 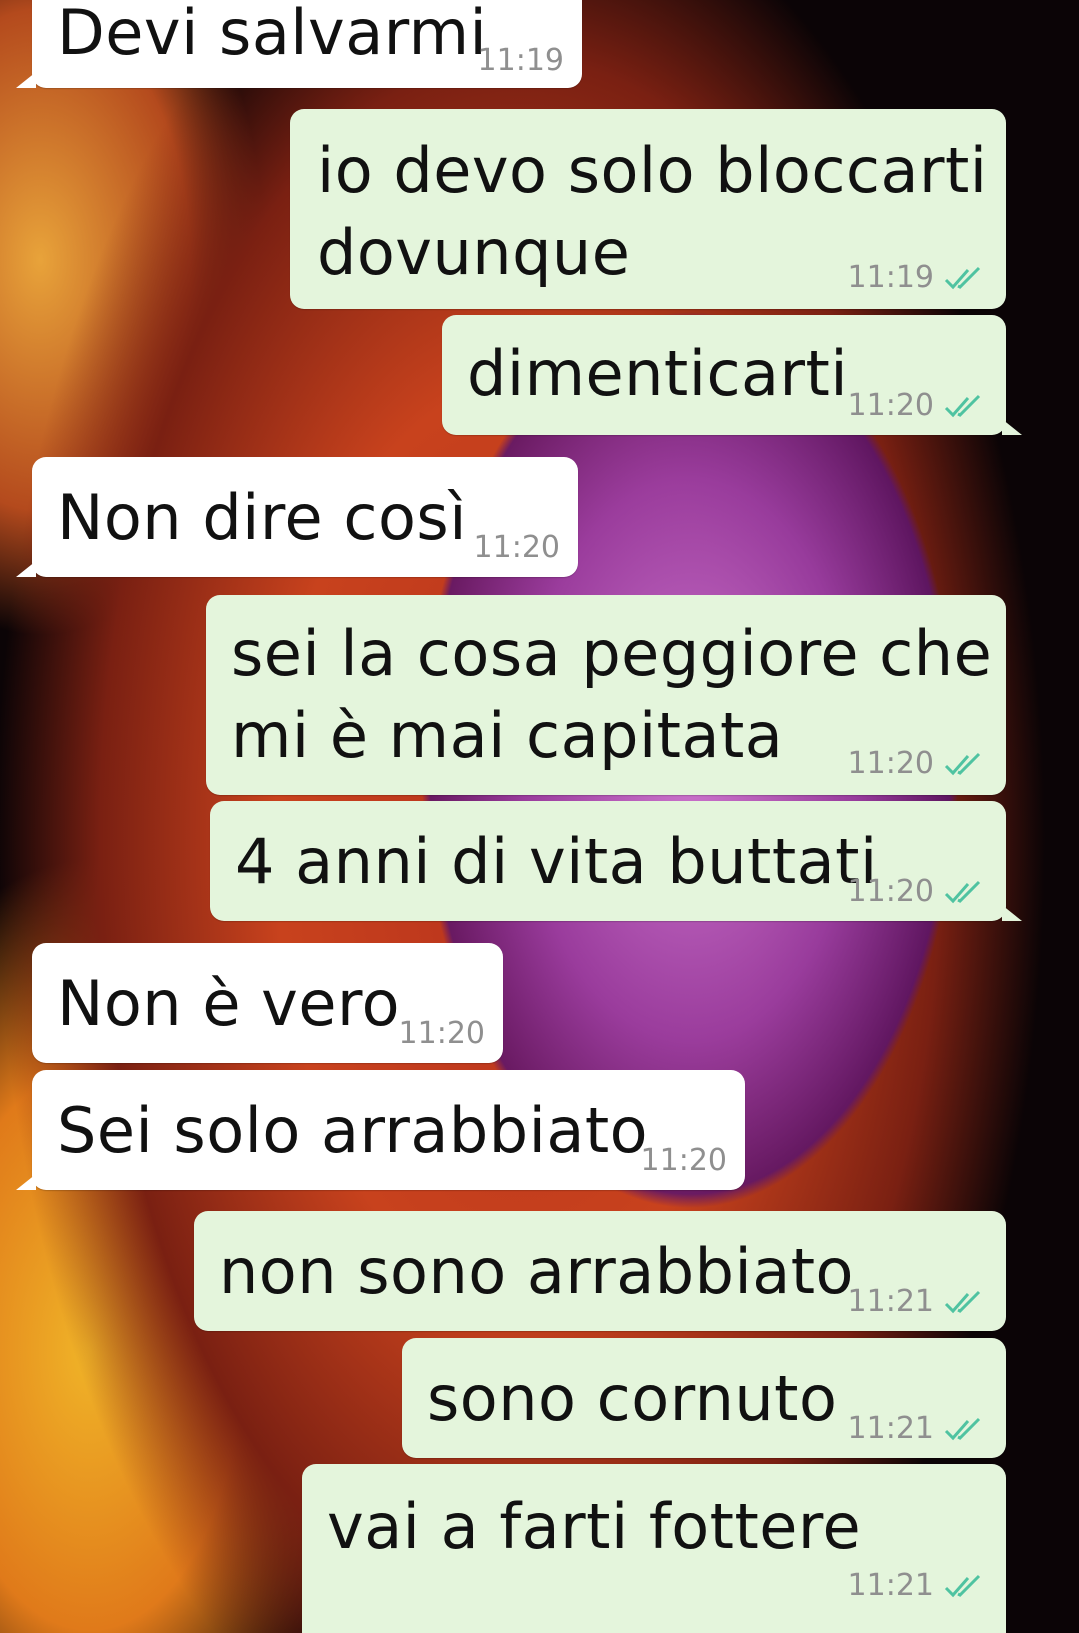 What do you see at coordinates (556, 861) in the screenshot?
I see `message-text: 4 anni di vita buttati` at bounding box center [556, 861].